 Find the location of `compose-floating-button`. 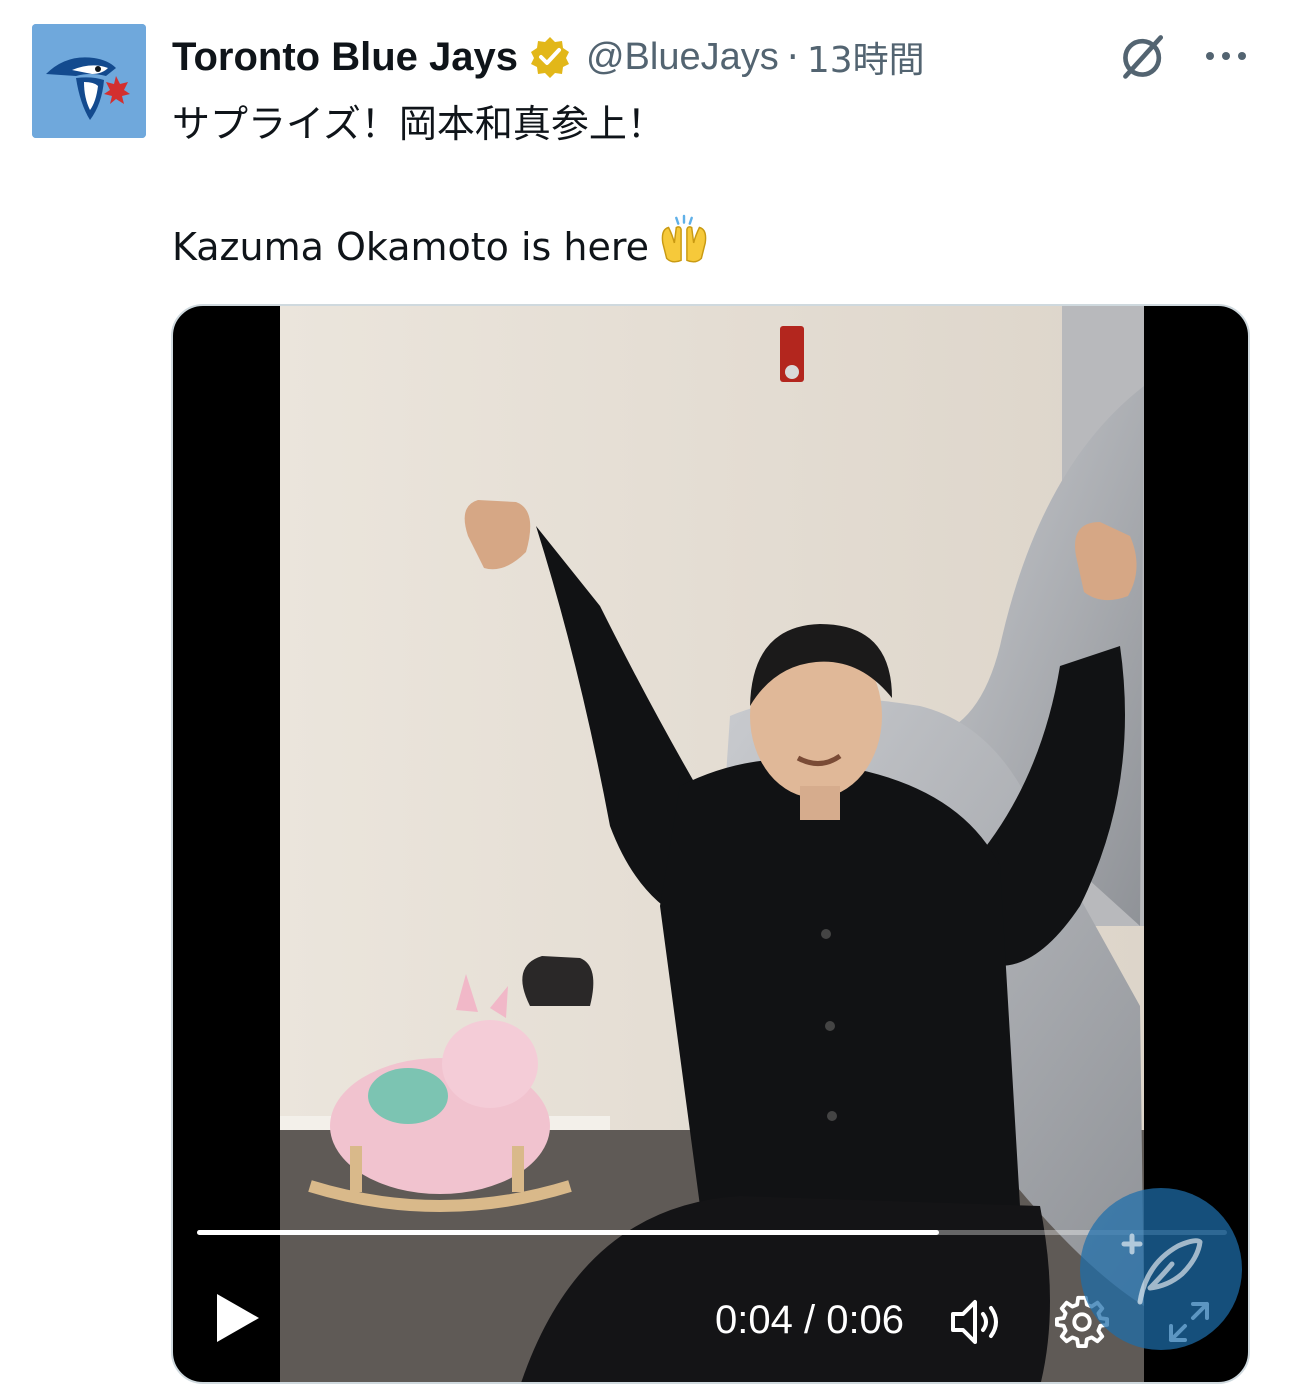

compose-floating-button is located at coordinates (1161, 1269).